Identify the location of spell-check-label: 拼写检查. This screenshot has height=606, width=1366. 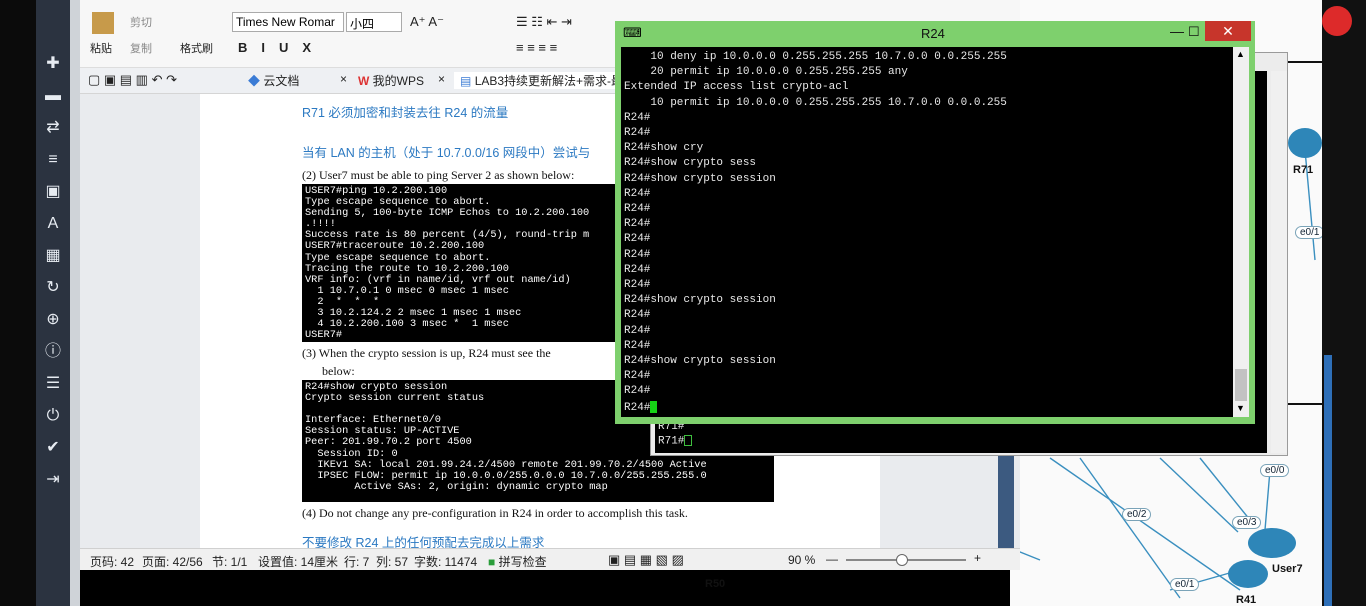
(522, 562).